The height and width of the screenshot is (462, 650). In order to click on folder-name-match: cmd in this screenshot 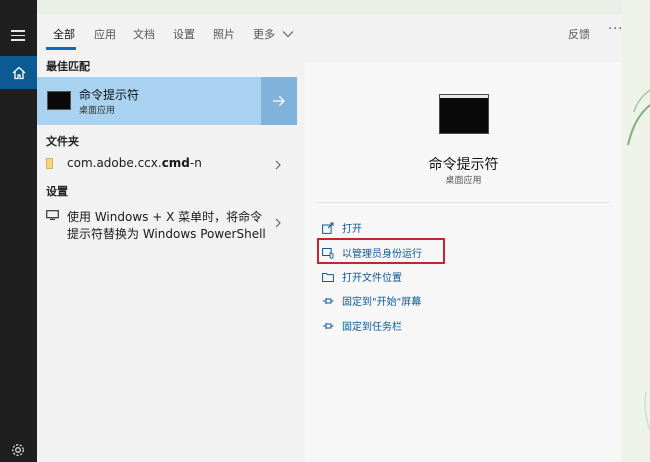, I will do `click(175, 163)`.